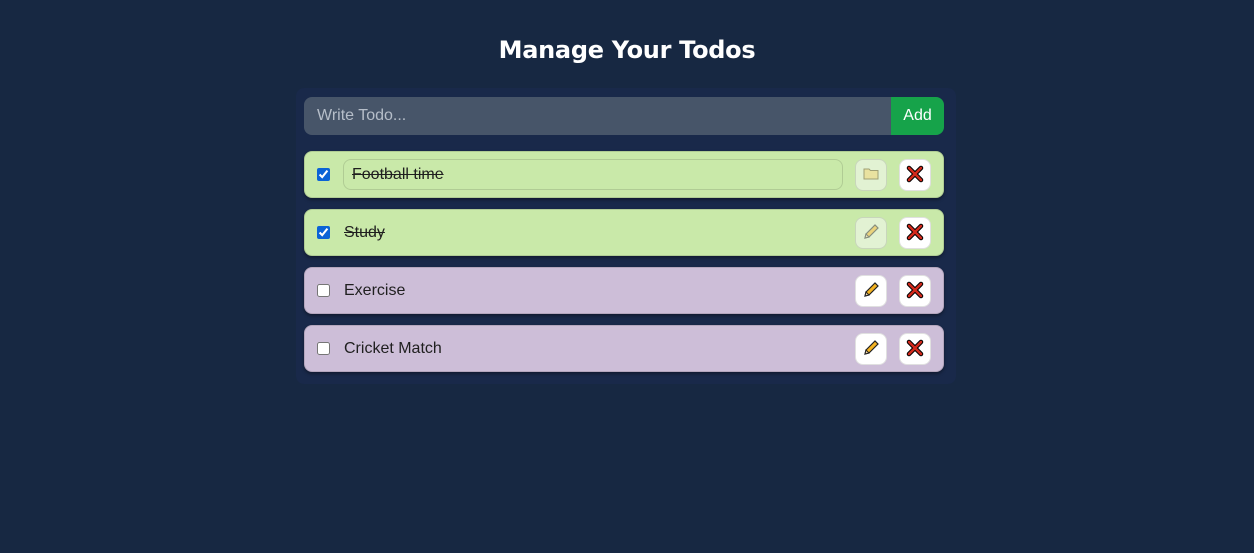 The width and height of the screenshot is (1254, 553). I want to click on save-button, so click(871, 175).